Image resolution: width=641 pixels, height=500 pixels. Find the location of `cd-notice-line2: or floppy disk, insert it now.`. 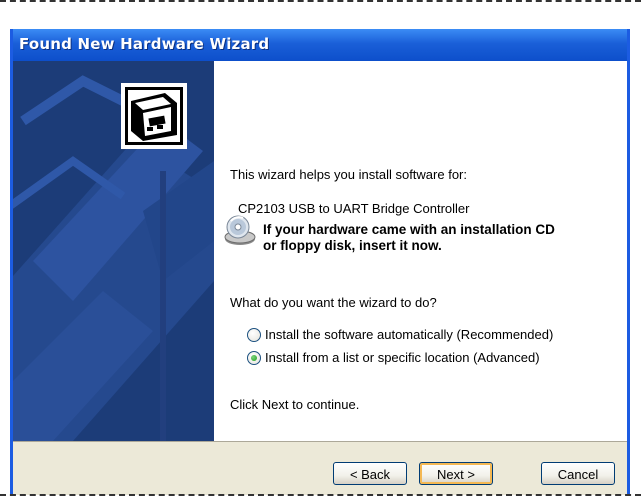

cd-notice-line2: or floppy disk, insert it now. is located at coordinates (352, 245).